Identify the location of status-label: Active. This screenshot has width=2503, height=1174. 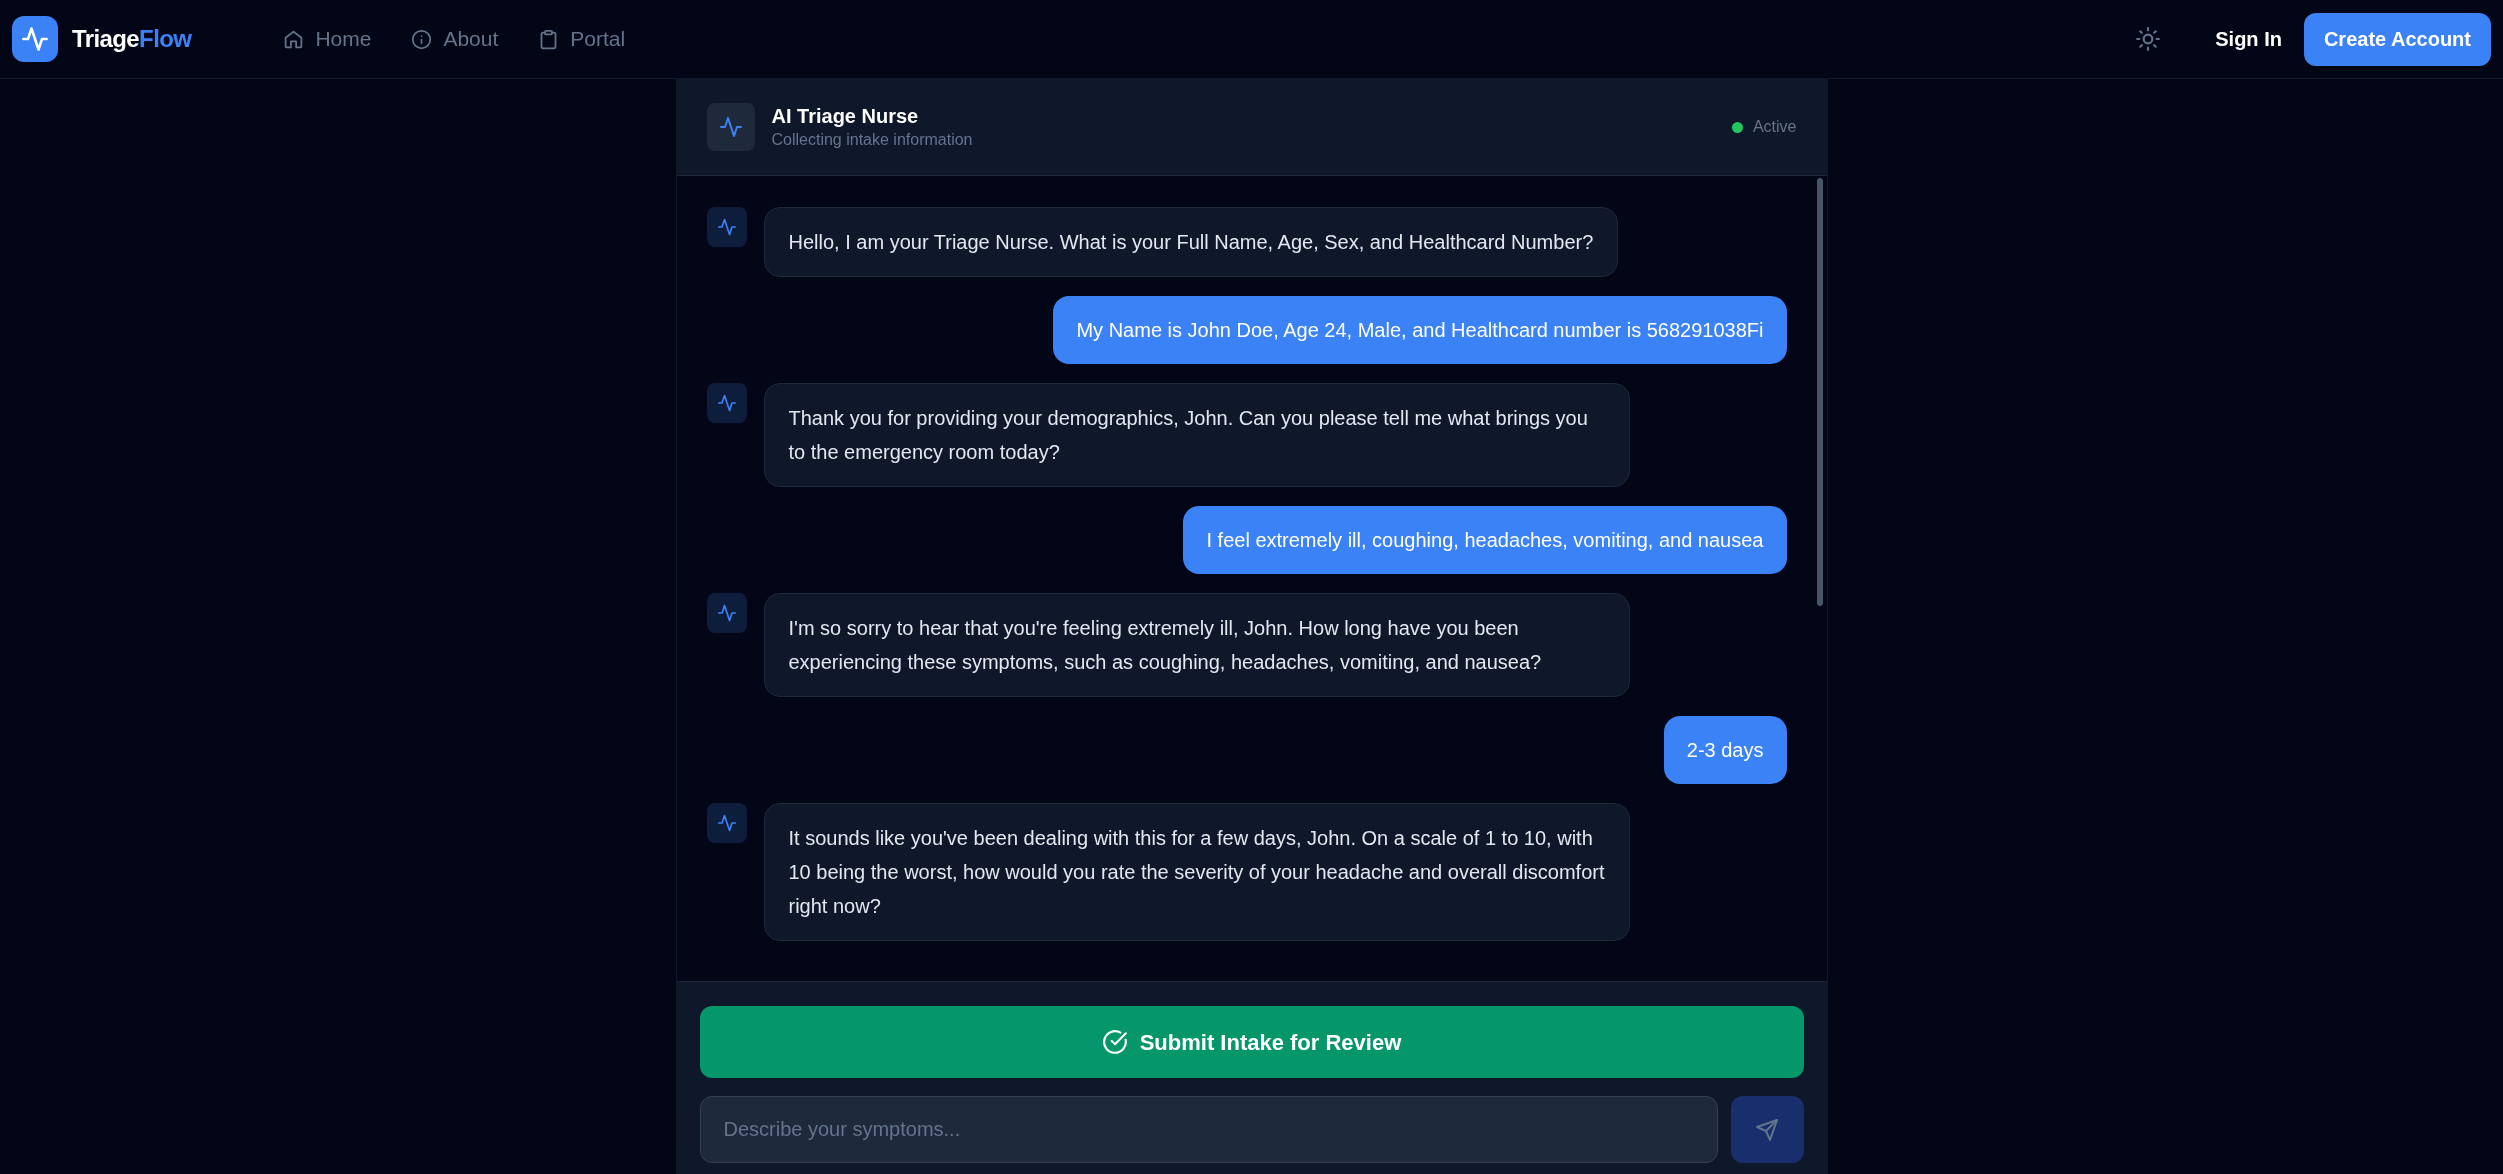
(1774, 127).